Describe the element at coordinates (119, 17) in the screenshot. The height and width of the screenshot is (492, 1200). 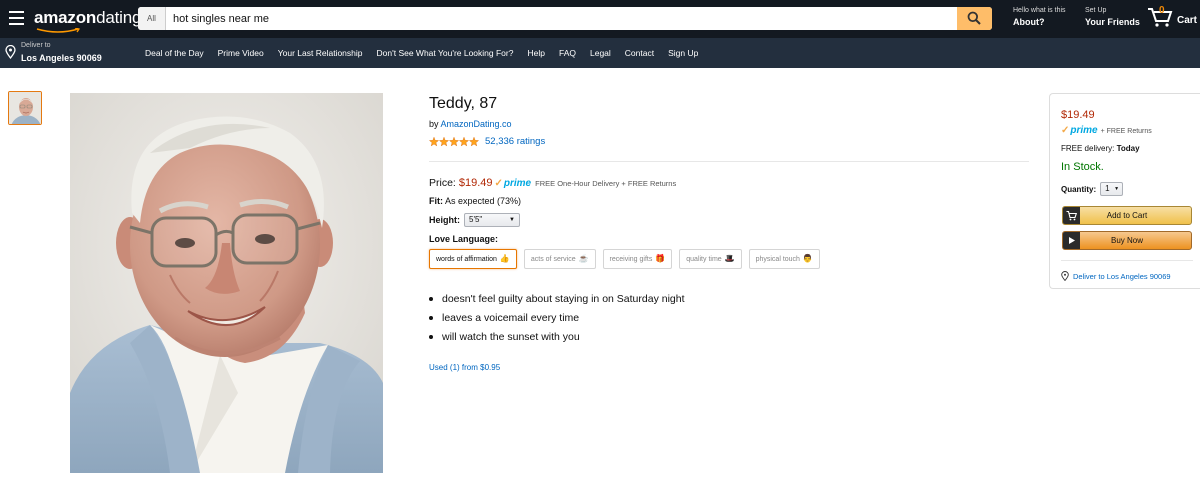
I see `logo-sub-text: dating` at that location.